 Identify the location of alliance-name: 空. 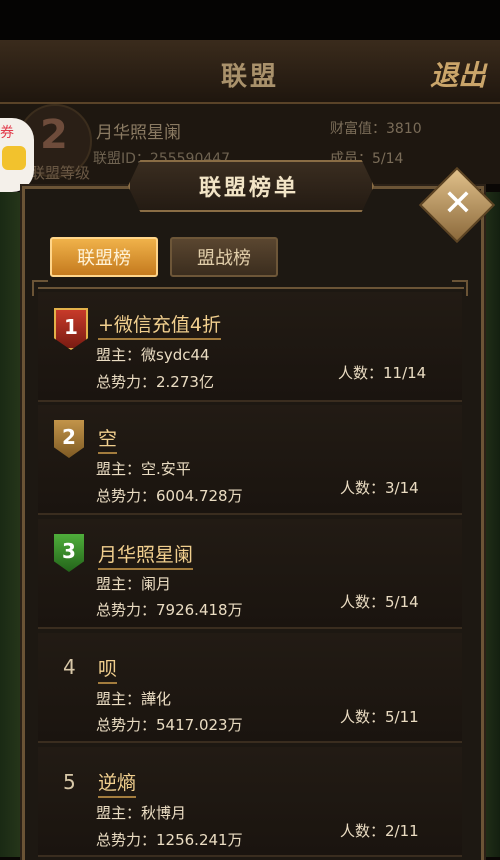
(108, 439).